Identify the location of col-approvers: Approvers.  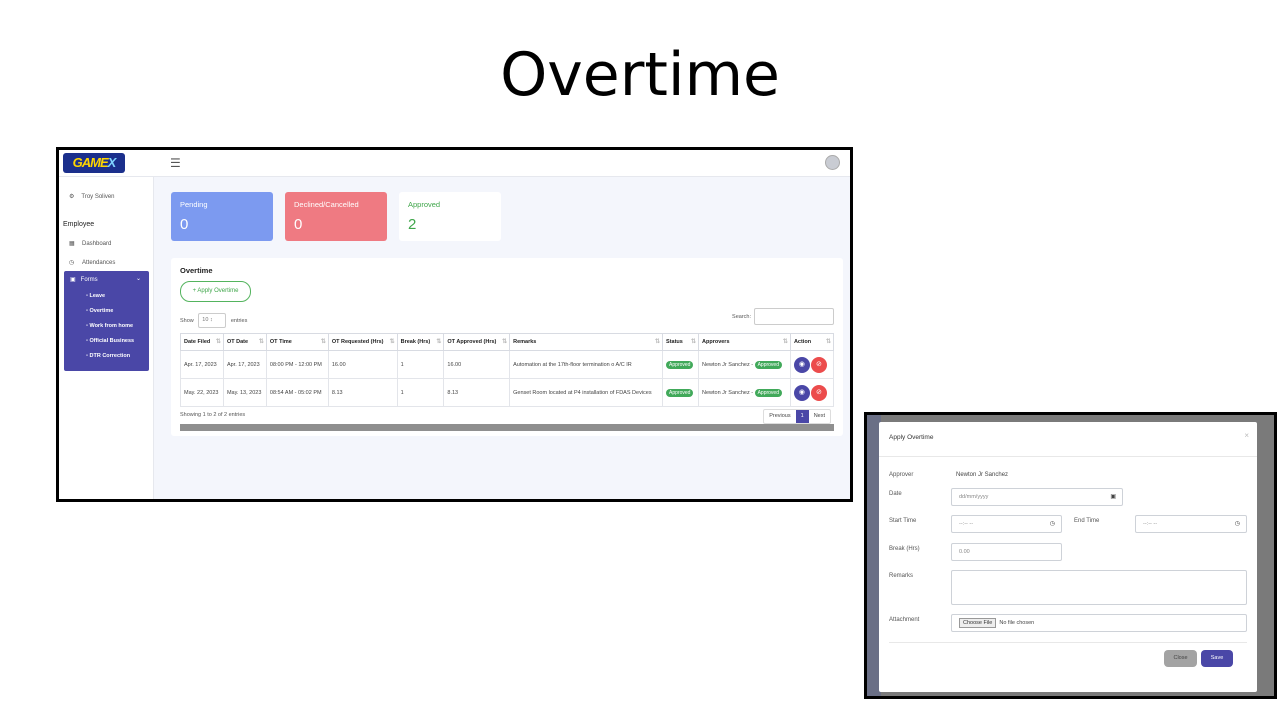
(744, 342).